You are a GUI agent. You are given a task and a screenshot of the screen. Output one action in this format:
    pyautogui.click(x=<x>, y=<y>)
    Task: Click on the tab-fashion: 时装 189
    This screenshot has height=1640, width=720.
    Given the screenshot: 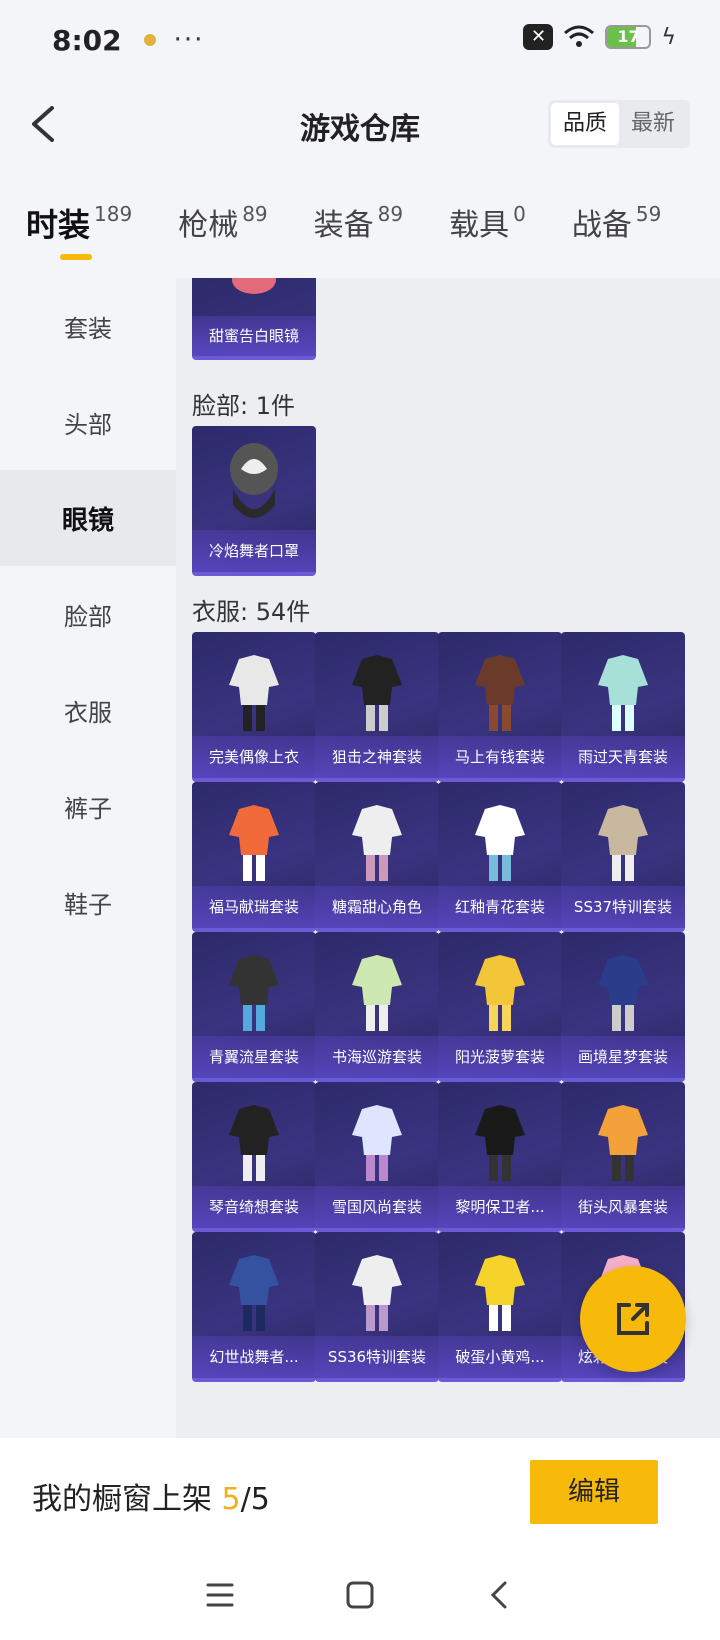 What is the action you would take?
    pyautogui.click(x=79, y=239)
    